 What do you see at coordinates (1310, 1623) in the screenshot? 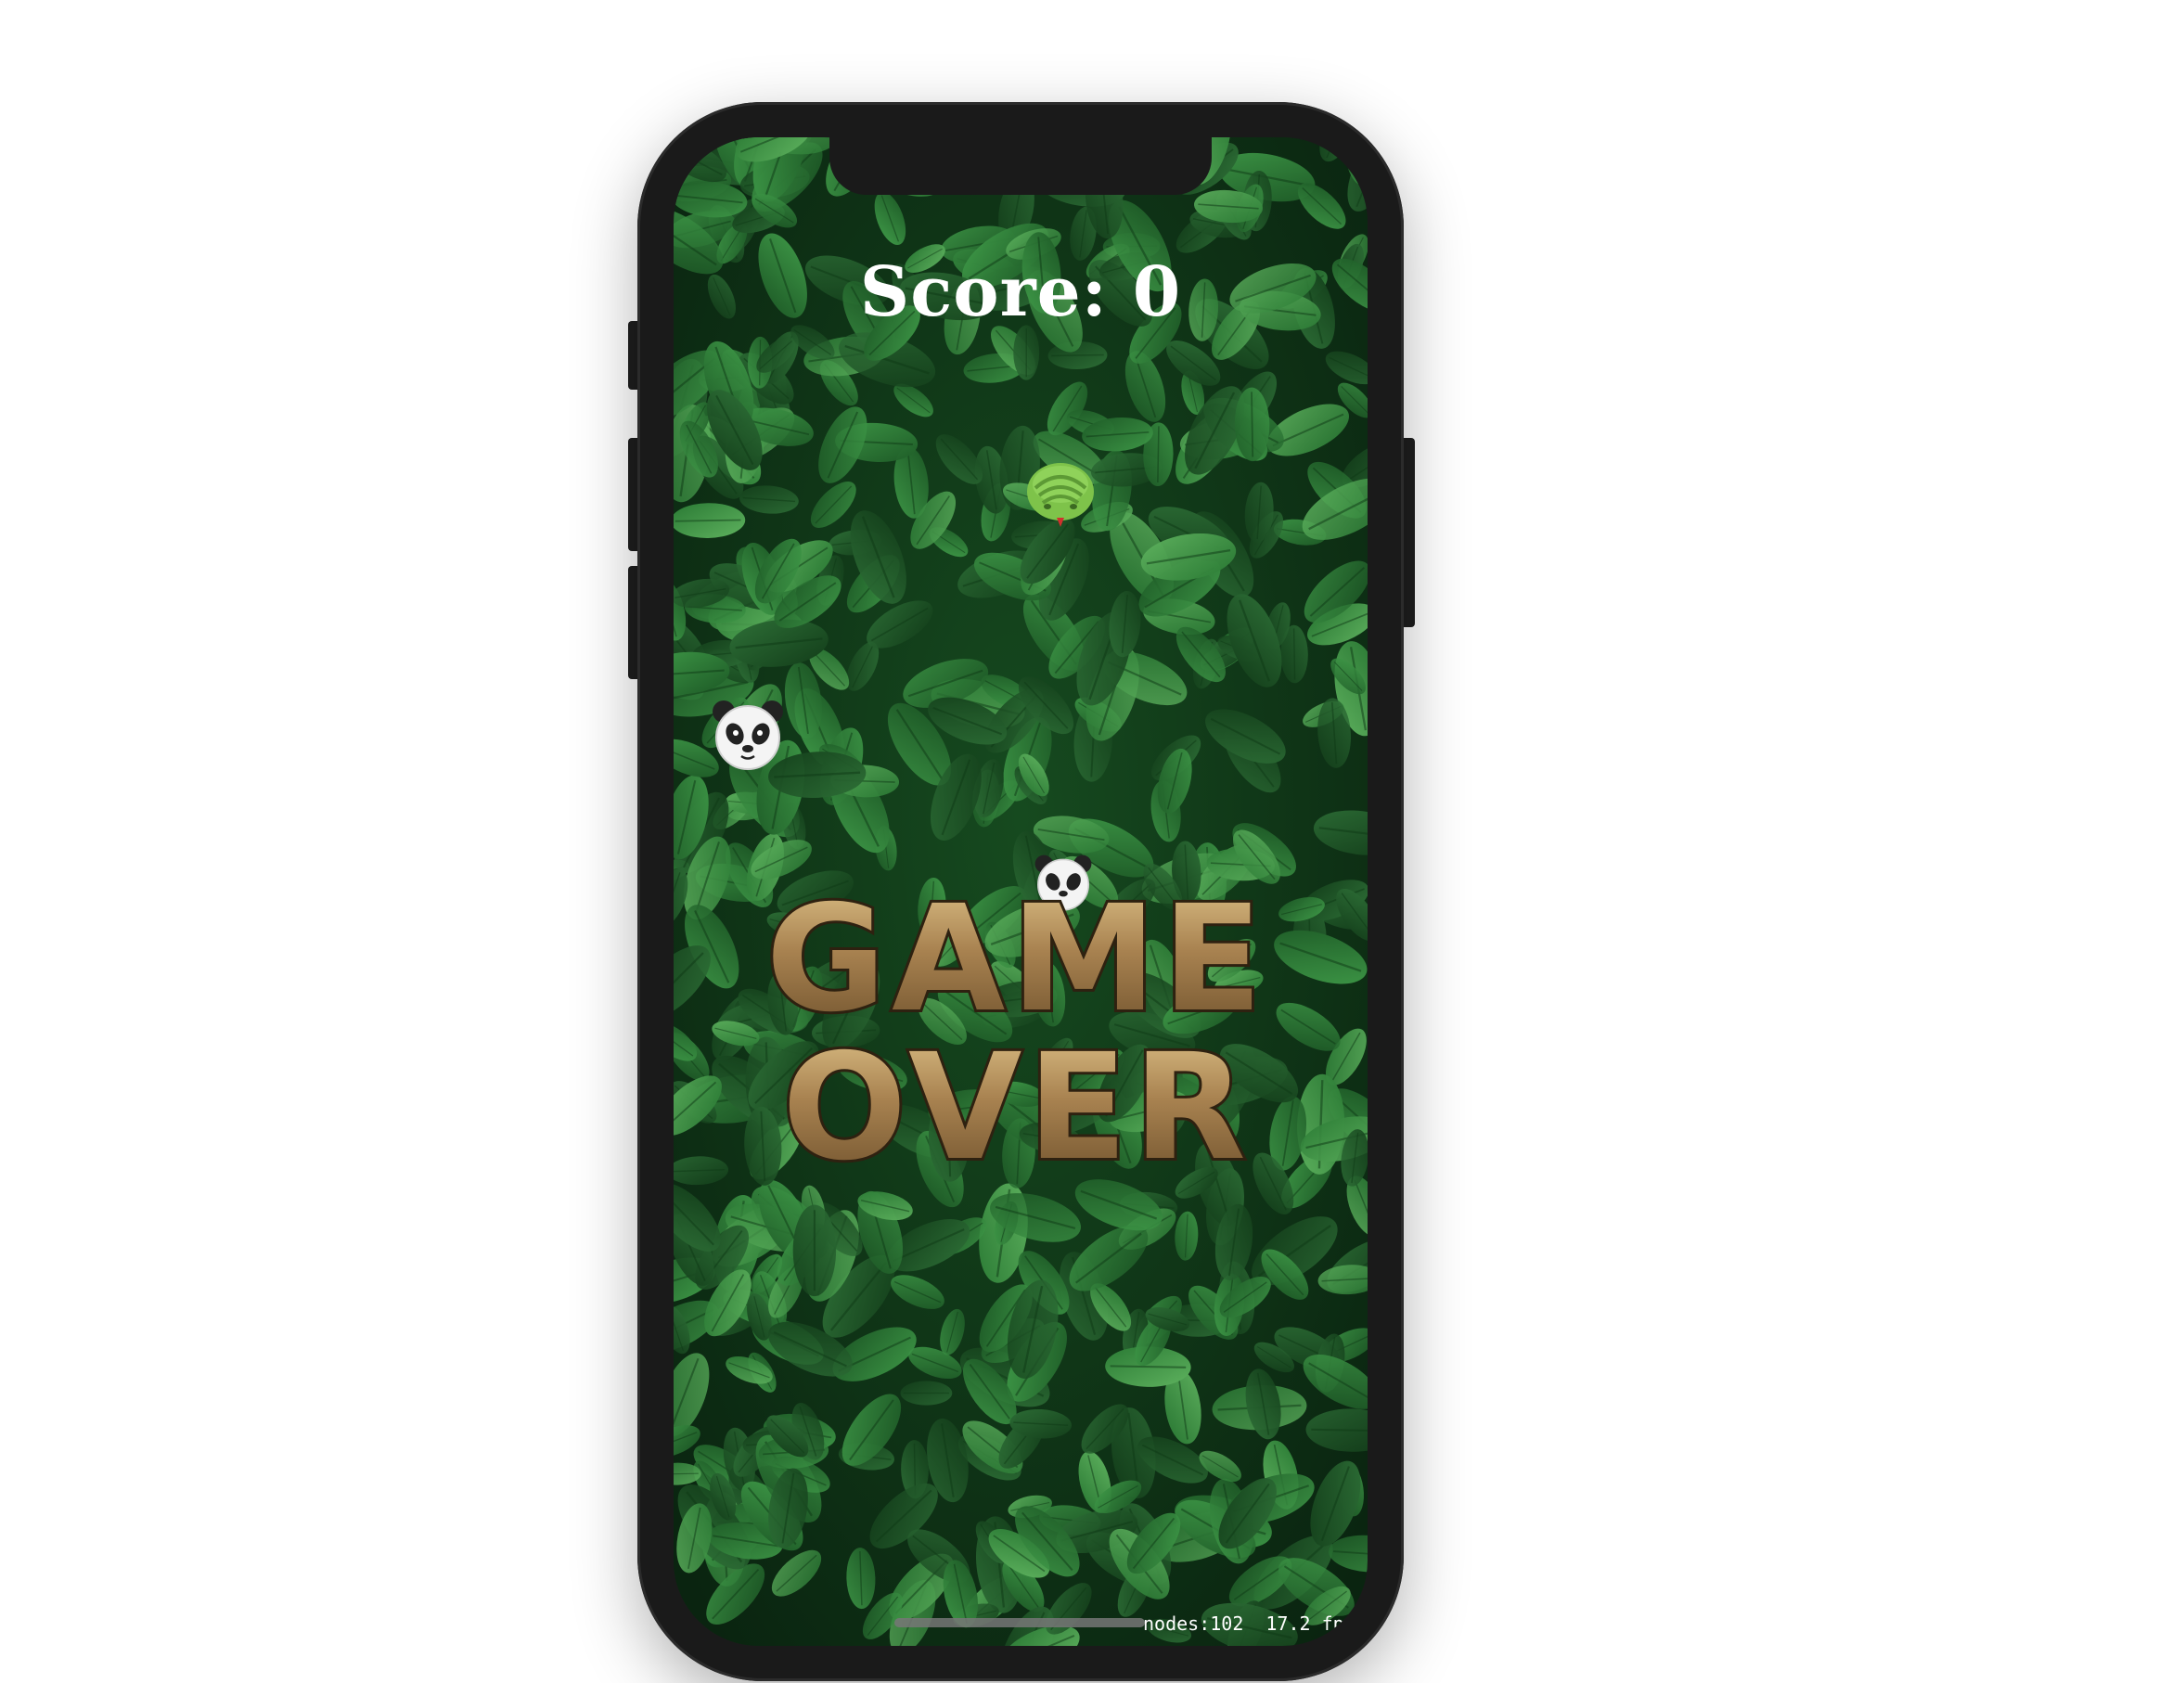
I see `fps-counter: 17.2 fps` at bounding box center [1310, 1623].